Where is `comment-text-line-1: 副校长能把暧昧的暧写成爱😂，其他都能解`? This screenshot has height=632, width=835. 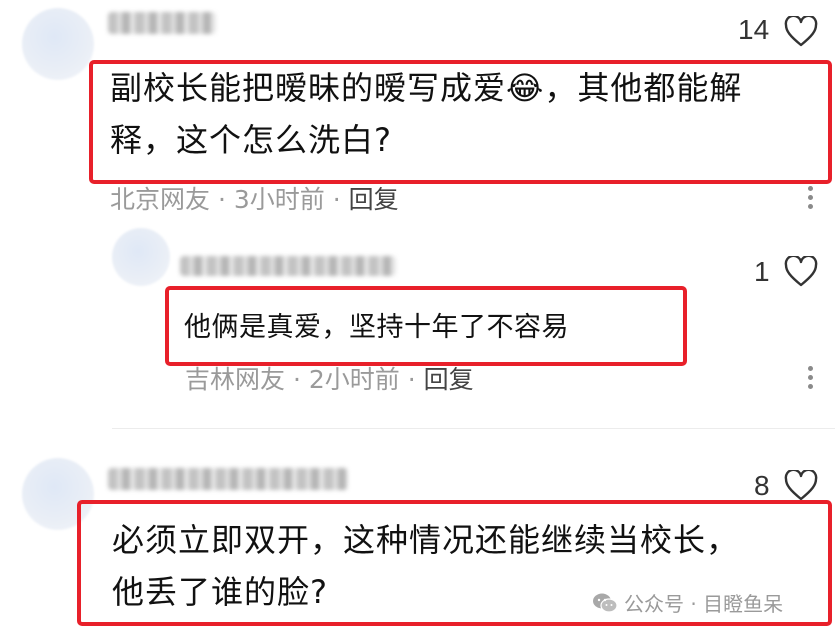
comment-text-line-1: 副校长能把暧昧的暧写成爱😂，其他都能解 is located at coordinates (426, 88).